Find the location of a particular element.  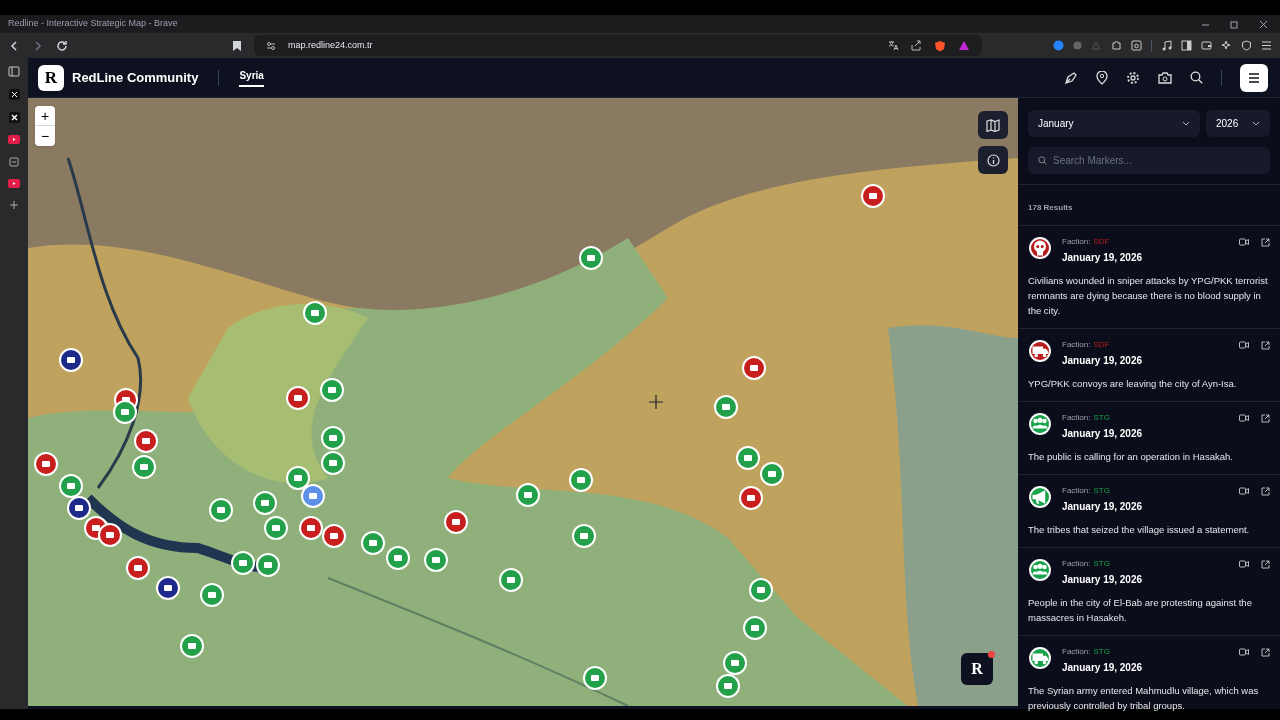

address-bar: map.redline24.com.tr is located at coordinates (618, 45).